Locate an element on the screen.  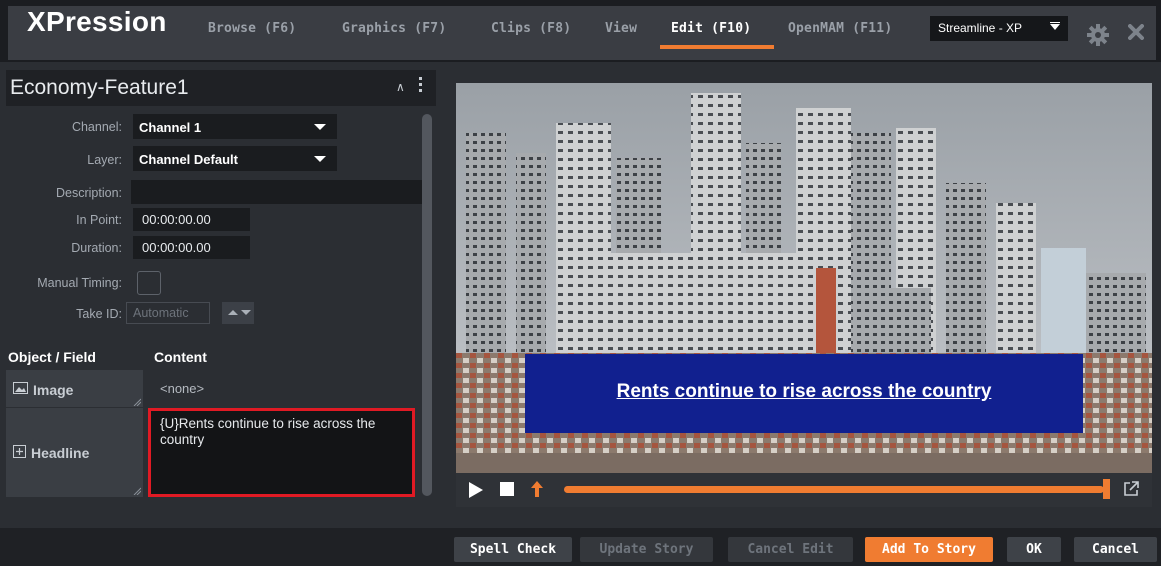
take-id-input: Automatic is located at coordinates (168, 313).